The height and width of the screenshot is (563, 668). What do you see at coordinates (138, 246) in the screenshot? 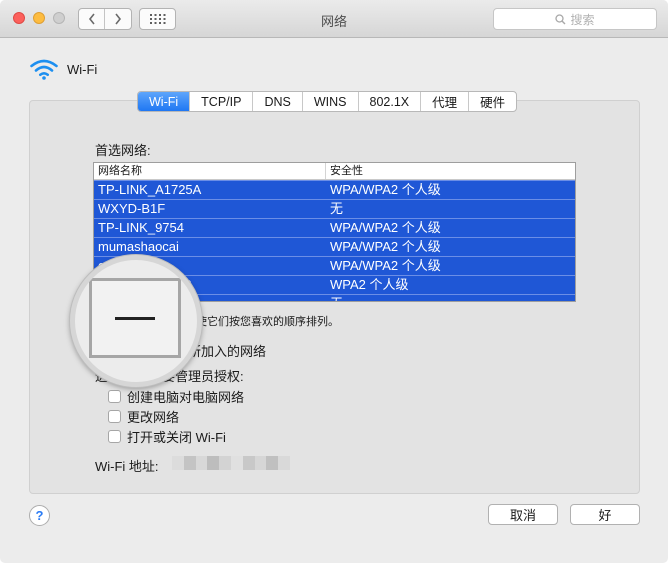
I see `network-name: mumashaocai` at bounding box center [138, 246].